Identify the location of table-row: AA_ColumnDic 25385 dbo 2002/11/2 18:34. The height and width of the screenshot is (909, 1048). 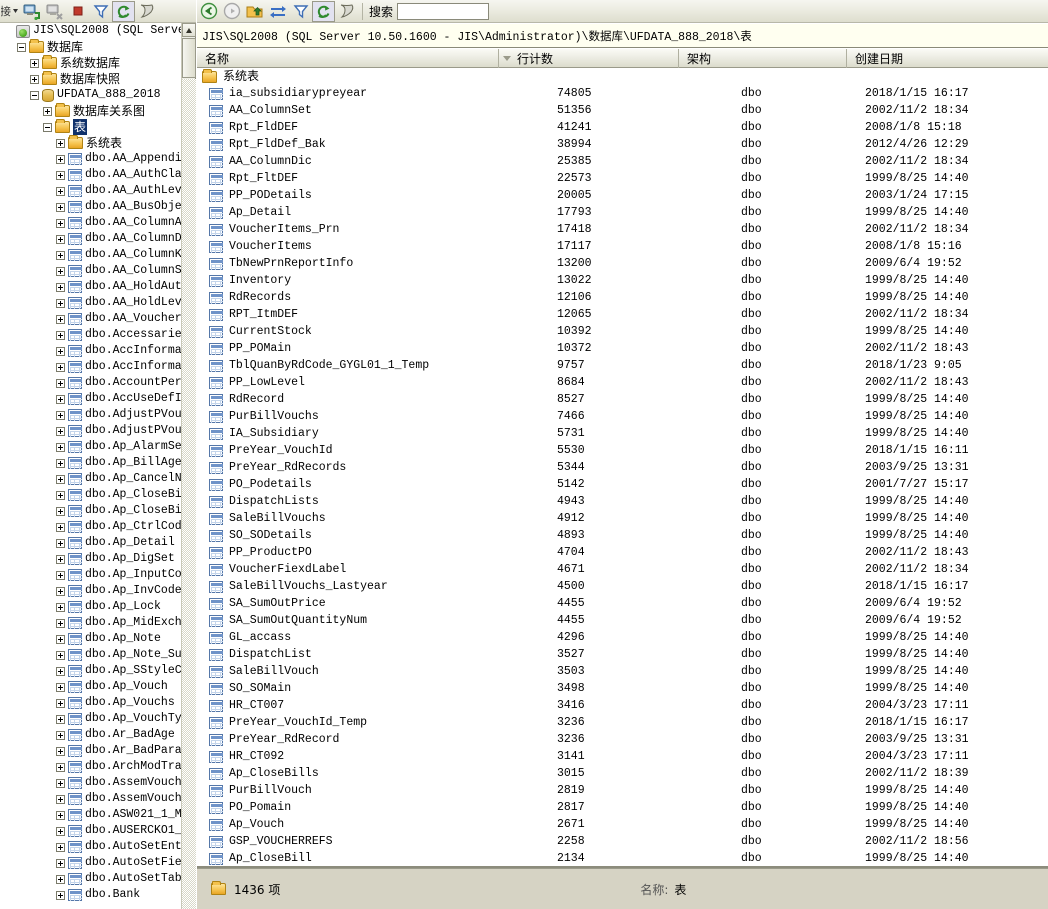
(622, 161).